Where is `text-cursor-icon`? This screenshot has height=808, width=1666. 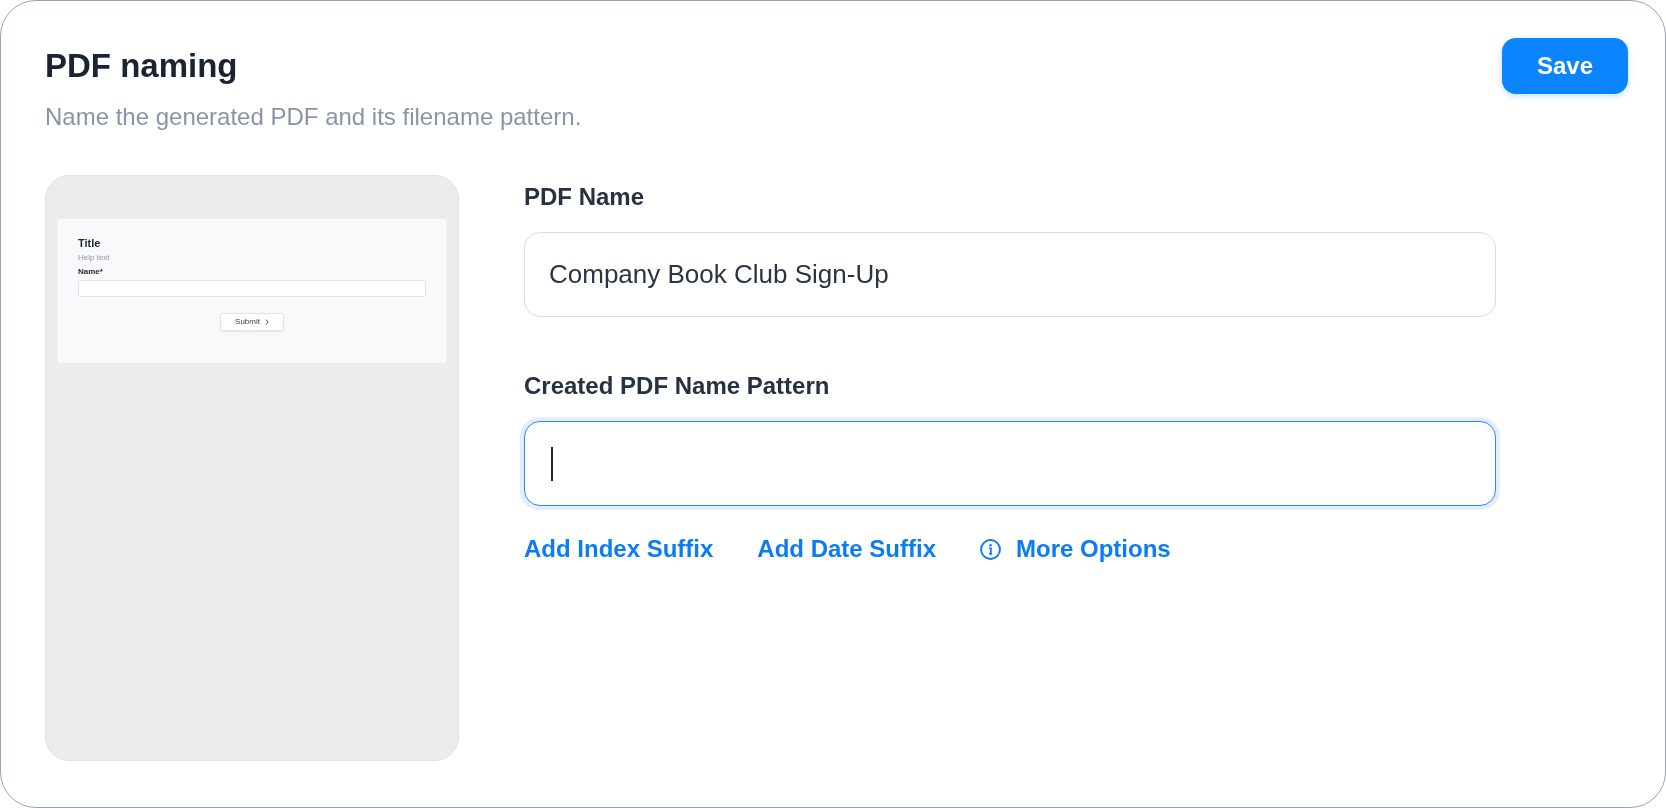
text-cursor-icon is located at coordinates (552, 463).